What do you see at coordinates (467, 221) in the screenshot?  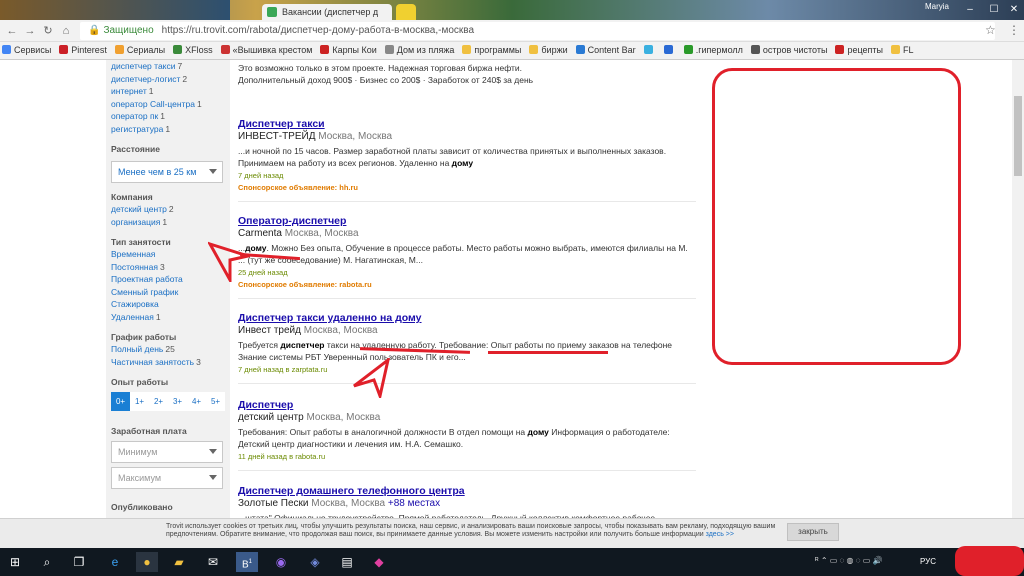 I see `job-title-link: Оператор-диспетчер` at bounding box center [467, 221].